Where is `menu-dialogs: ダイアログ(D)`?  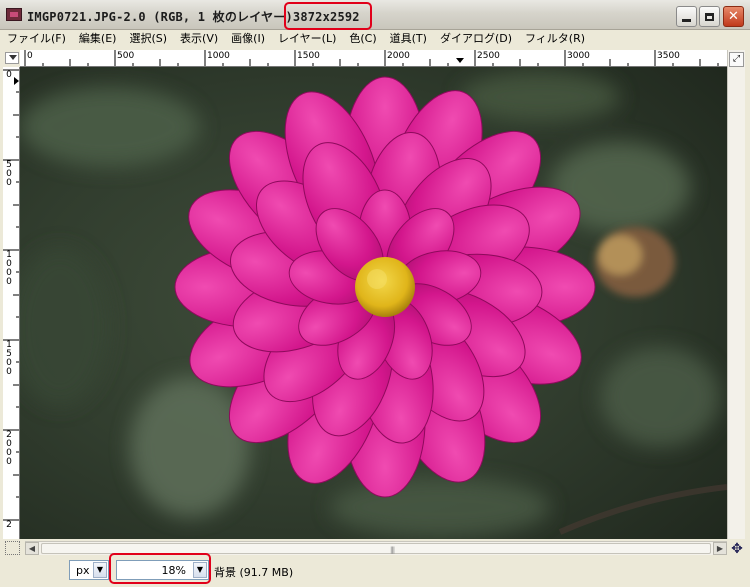 menu-dialogs: ダイアログ(D) is located at coordinates (475, 39).